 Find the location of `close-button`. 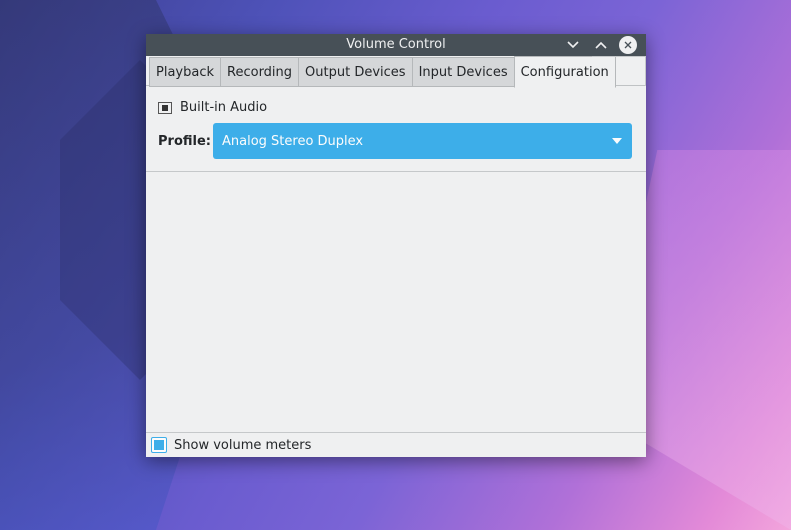

close-button is located at coordinates (628, 45).